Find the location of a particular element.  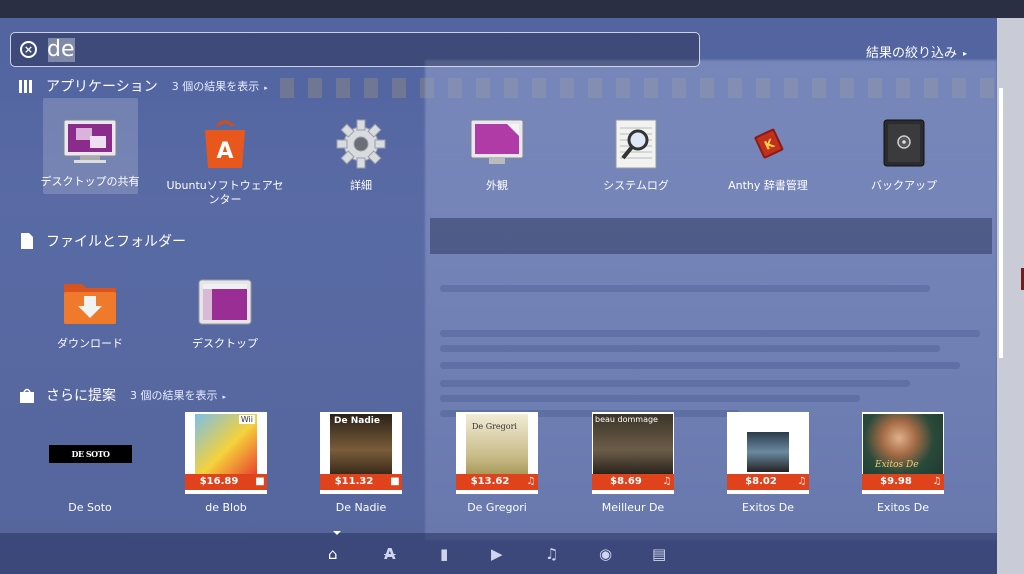

app-label: 詳細 is located at coordinates (361, 185).